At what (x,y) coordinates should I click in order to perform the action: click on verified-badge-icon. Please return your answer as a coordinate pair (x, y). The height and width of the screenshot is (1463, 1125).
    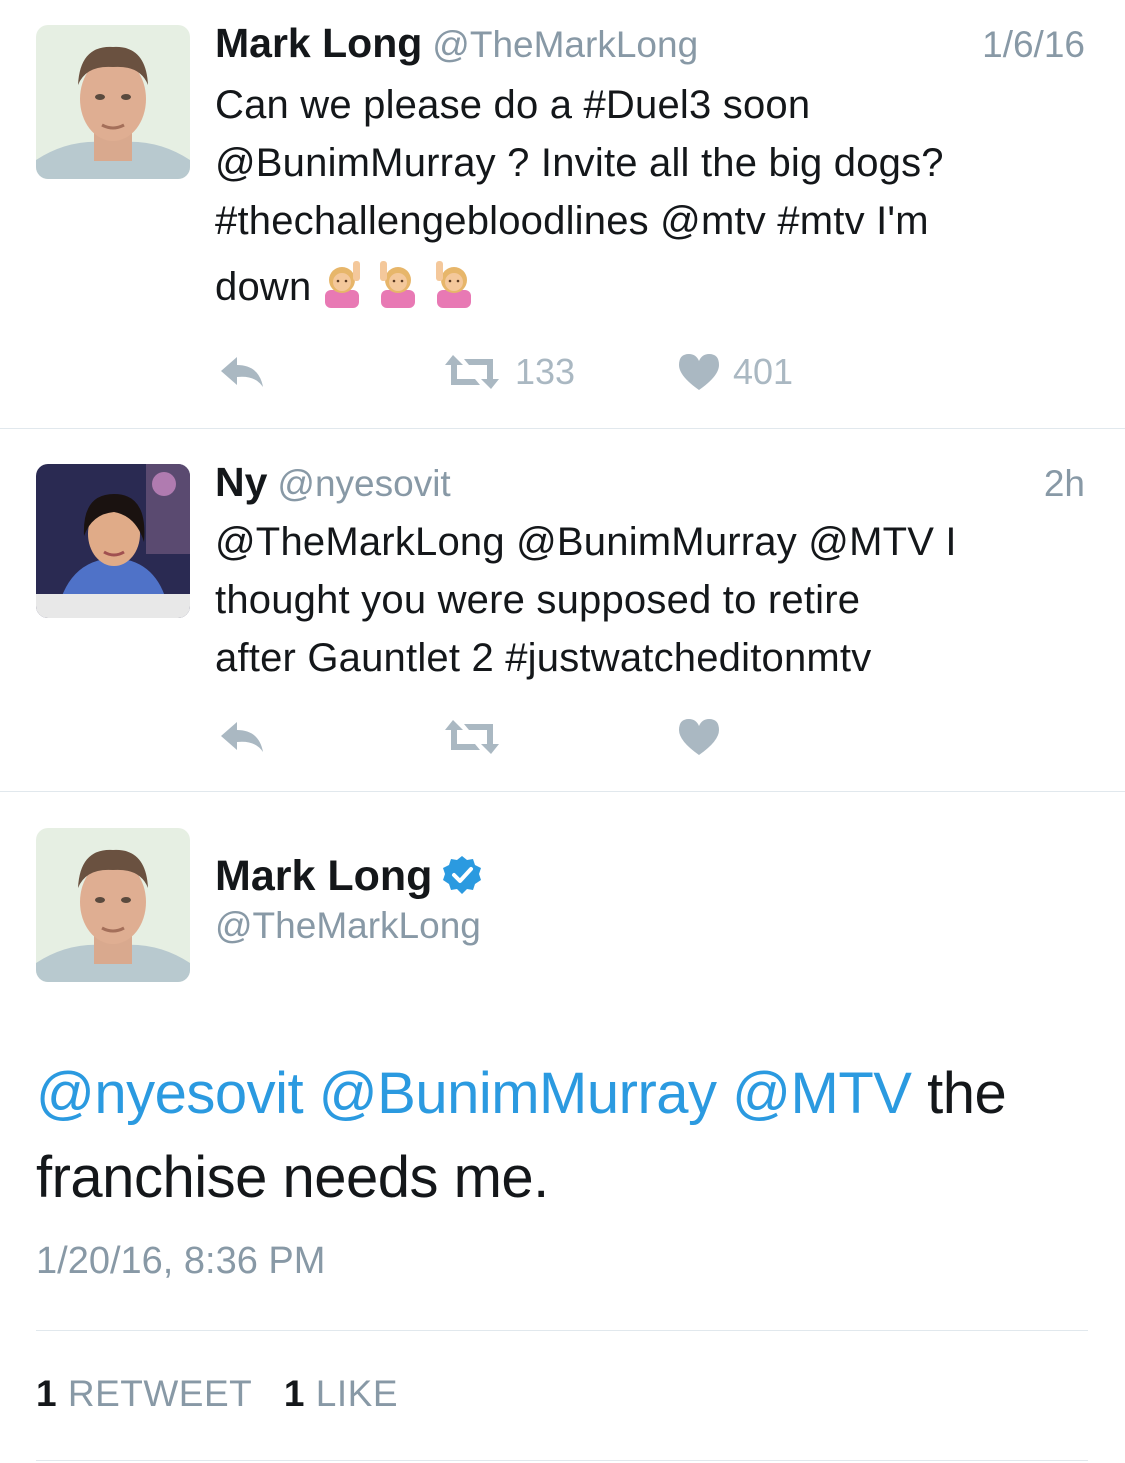
    Looking at the image, I should click on (462, 875).